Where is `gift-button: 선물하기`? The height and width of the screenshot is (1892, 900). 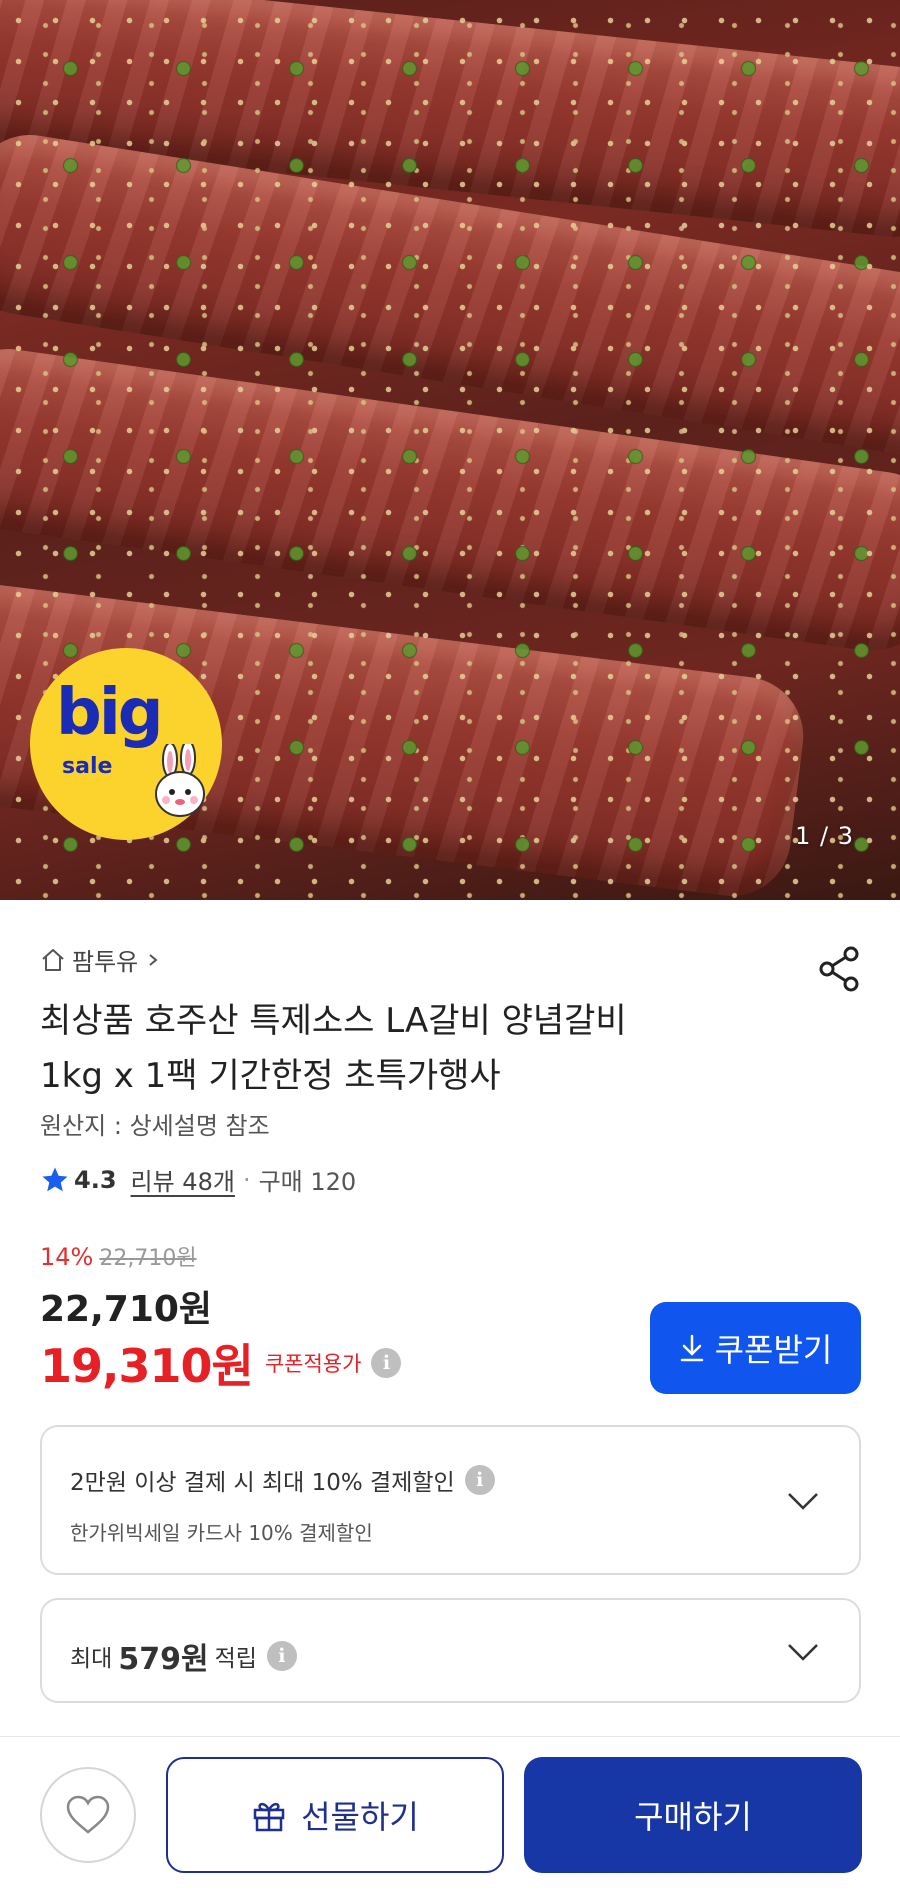 gift-button: 선물하기 is located at coordinates (335, 1815).